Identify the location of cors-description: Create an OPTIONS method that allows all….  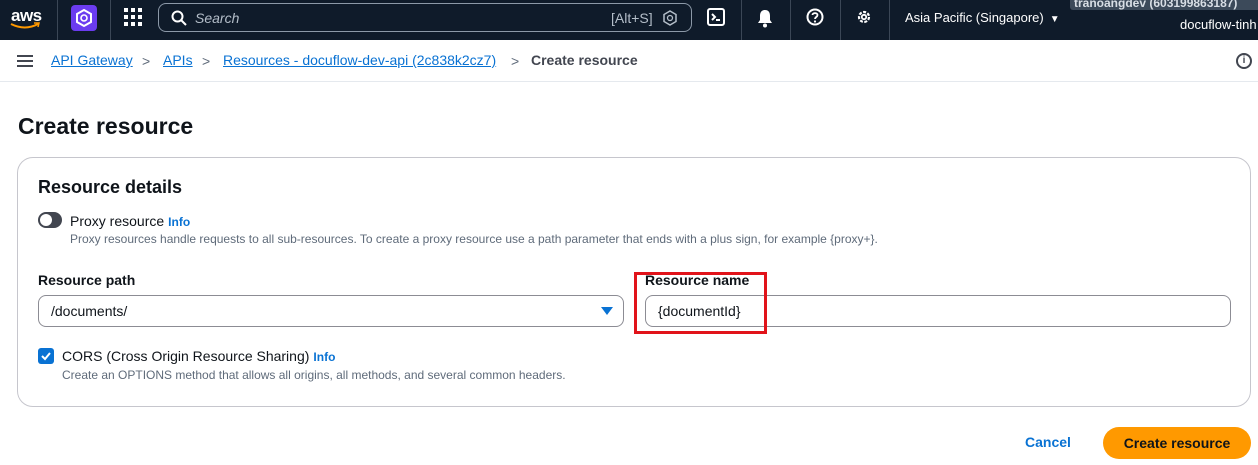
(314, 375).